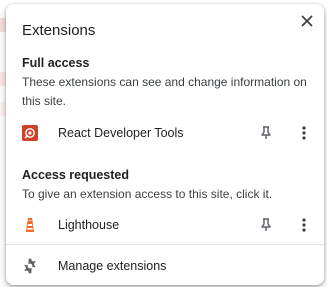 This screenshot has width=327, height=287. I want to click on extension-name: React Developer Tools, so click(121, 133).